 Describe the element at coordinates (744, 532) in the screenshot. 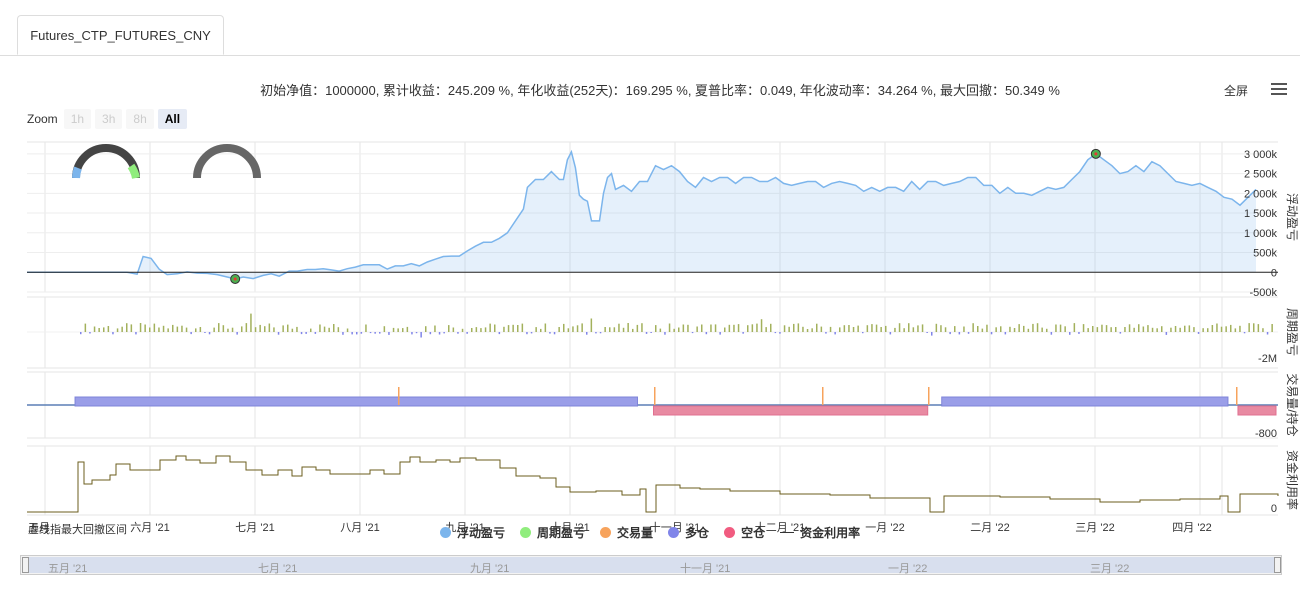

I see `legend-item-short: 空仓` at that location.